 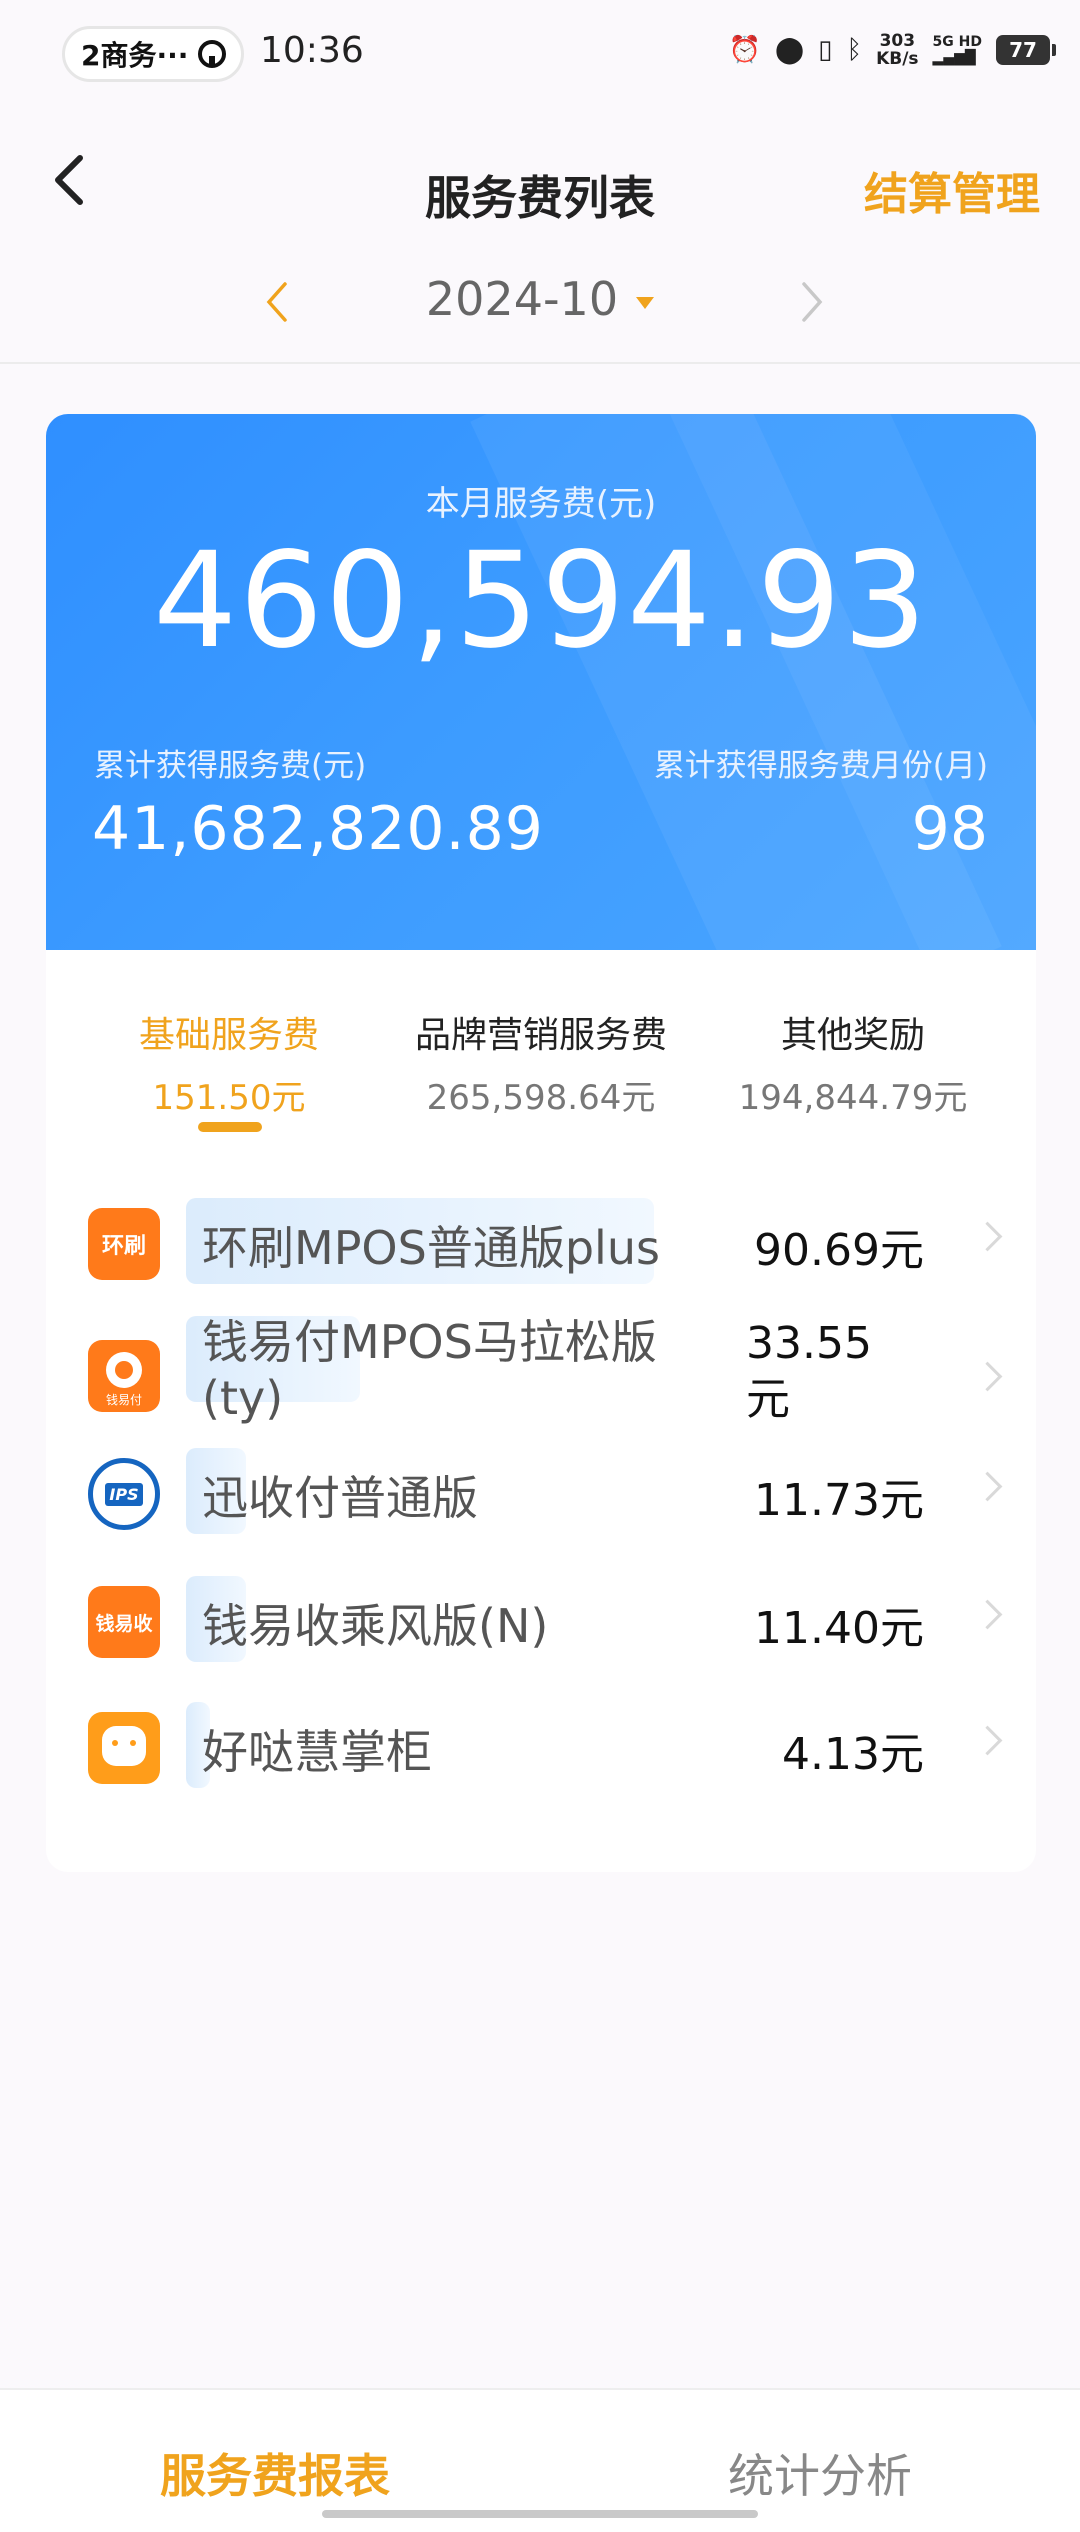 I want to click on bluetooth-icon: ᛒ, so click(x=854, y=50).